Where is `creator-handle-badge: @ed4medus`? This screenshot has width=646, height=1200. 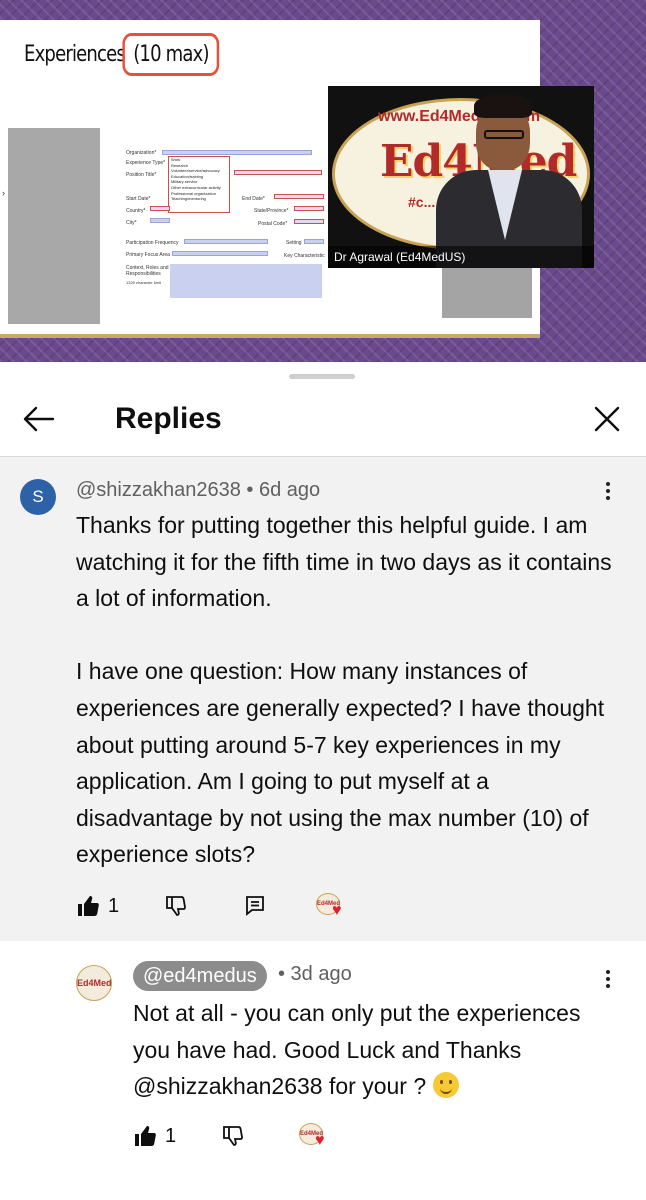
creator-handle-badge: @ed4medus is located at coordinates (200, 976).